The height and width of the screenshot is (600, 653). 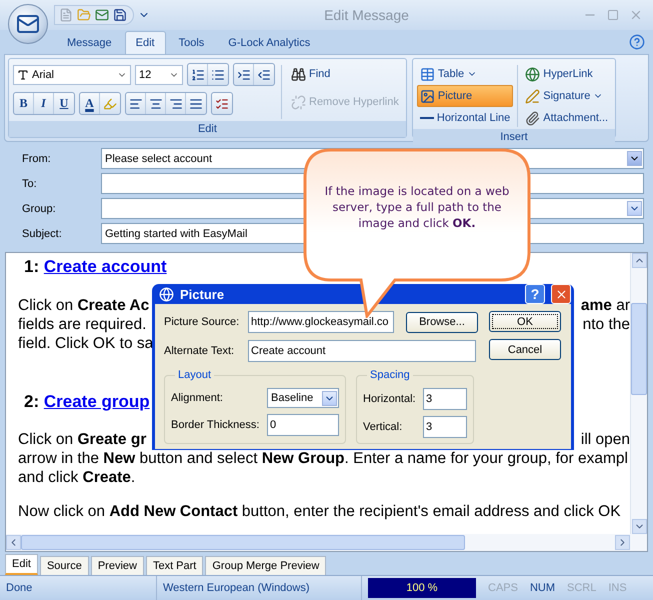 What do you see at coordinates (390, 399) in the screenshot?
I see `field-label: Horizontal:` at bounding box center [390, 399].